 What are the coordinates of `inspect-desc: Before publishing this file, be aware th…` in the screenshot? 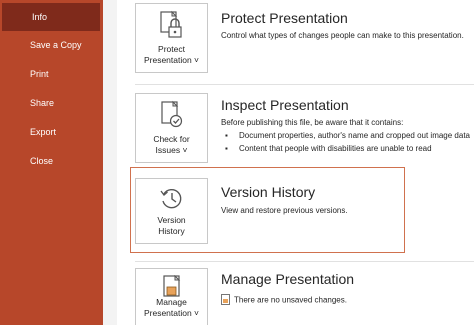 It's located at (312, 122).